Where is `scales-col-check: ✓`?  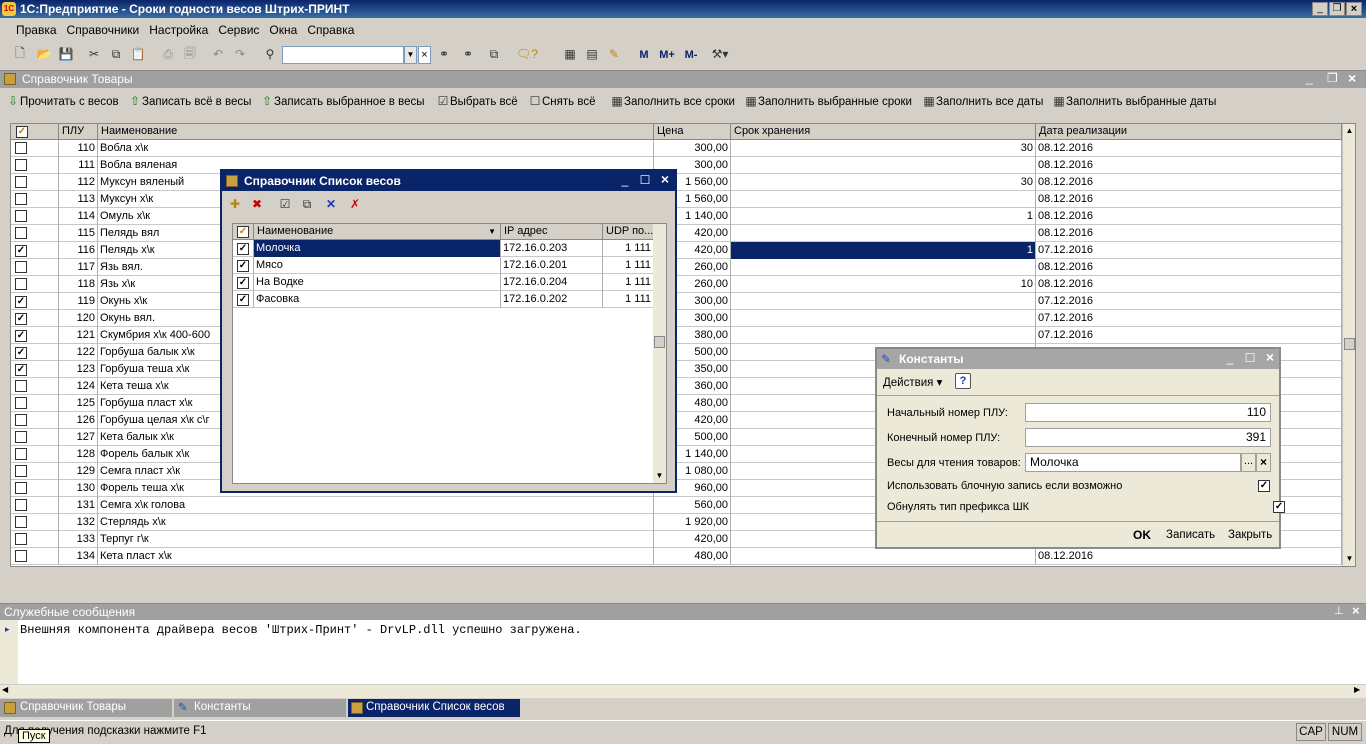
scales-col-check: ✓ is located at coordinates (243, 232).